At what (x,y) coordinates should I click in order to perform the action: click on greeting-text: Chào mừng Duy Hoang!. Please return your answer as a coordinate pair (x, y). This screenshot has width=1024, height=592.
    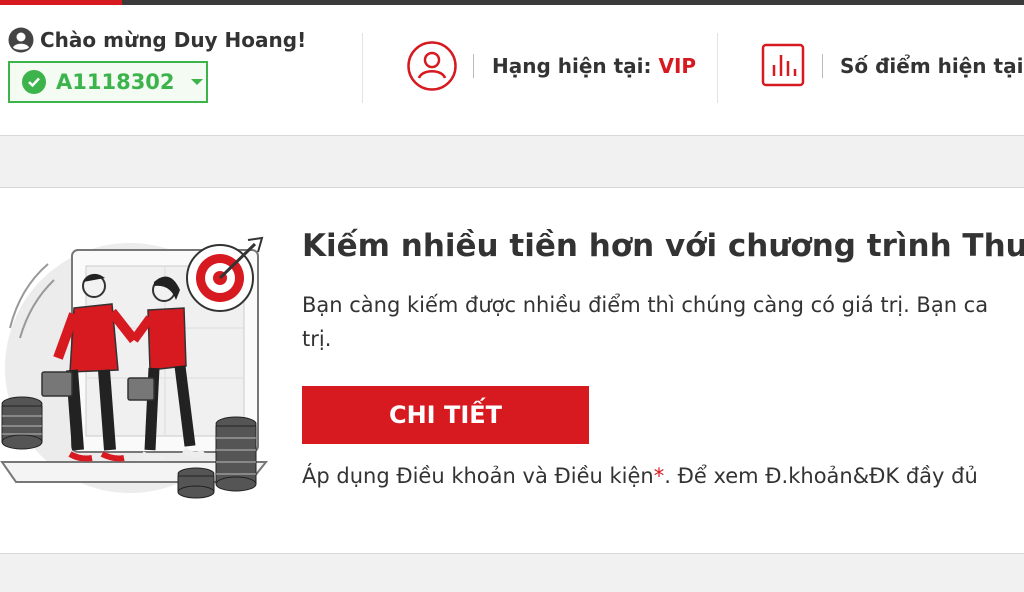
    Looking at the image, I should click on (173, 40).